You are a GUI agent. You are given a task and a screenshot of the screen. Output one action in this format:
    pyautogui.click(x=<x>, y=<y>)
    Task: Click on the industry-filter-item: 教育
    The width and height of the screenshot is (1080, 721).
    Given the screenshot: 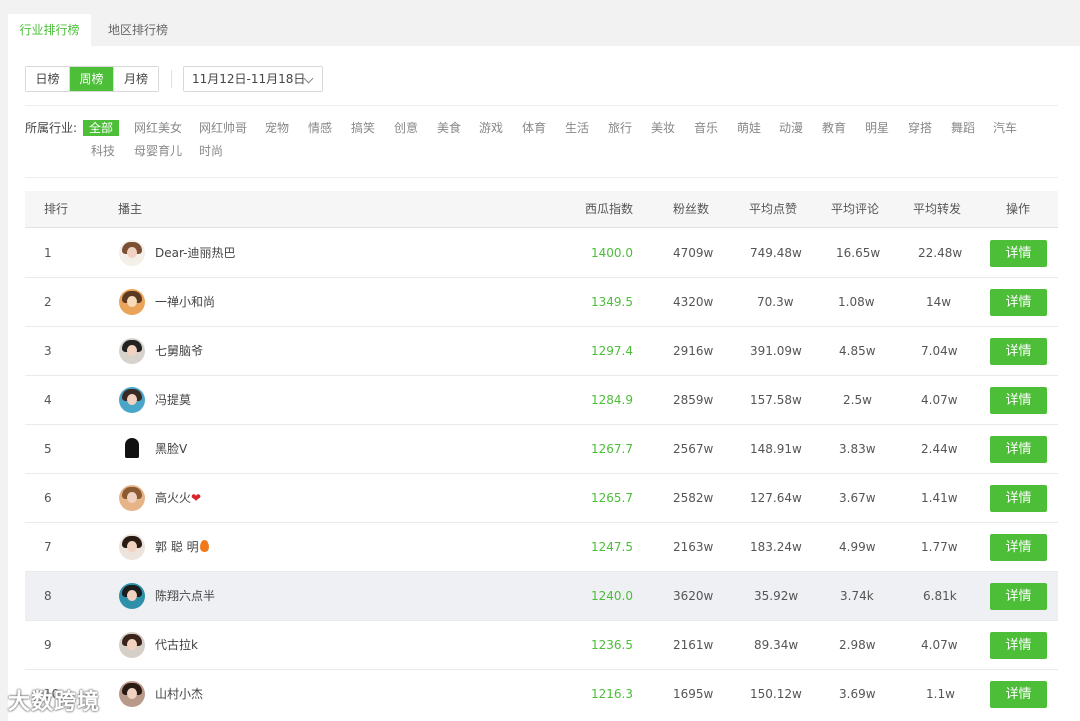 What is the action you would take?
    pyautogui.click(x=834, y=128)
    